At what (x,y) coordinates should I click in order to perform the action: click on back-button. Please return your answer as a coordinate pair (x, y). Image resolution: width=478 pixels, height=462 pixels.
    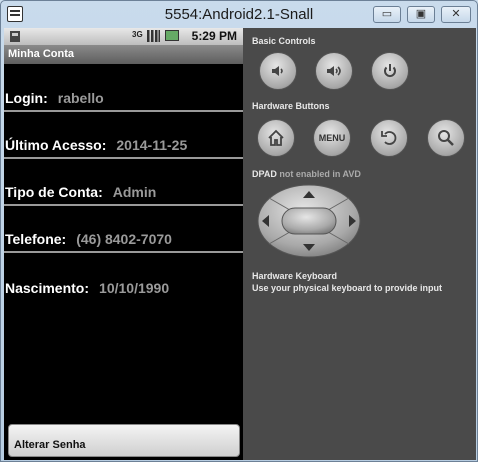
    Looking at the image, I should click on (389, 138).